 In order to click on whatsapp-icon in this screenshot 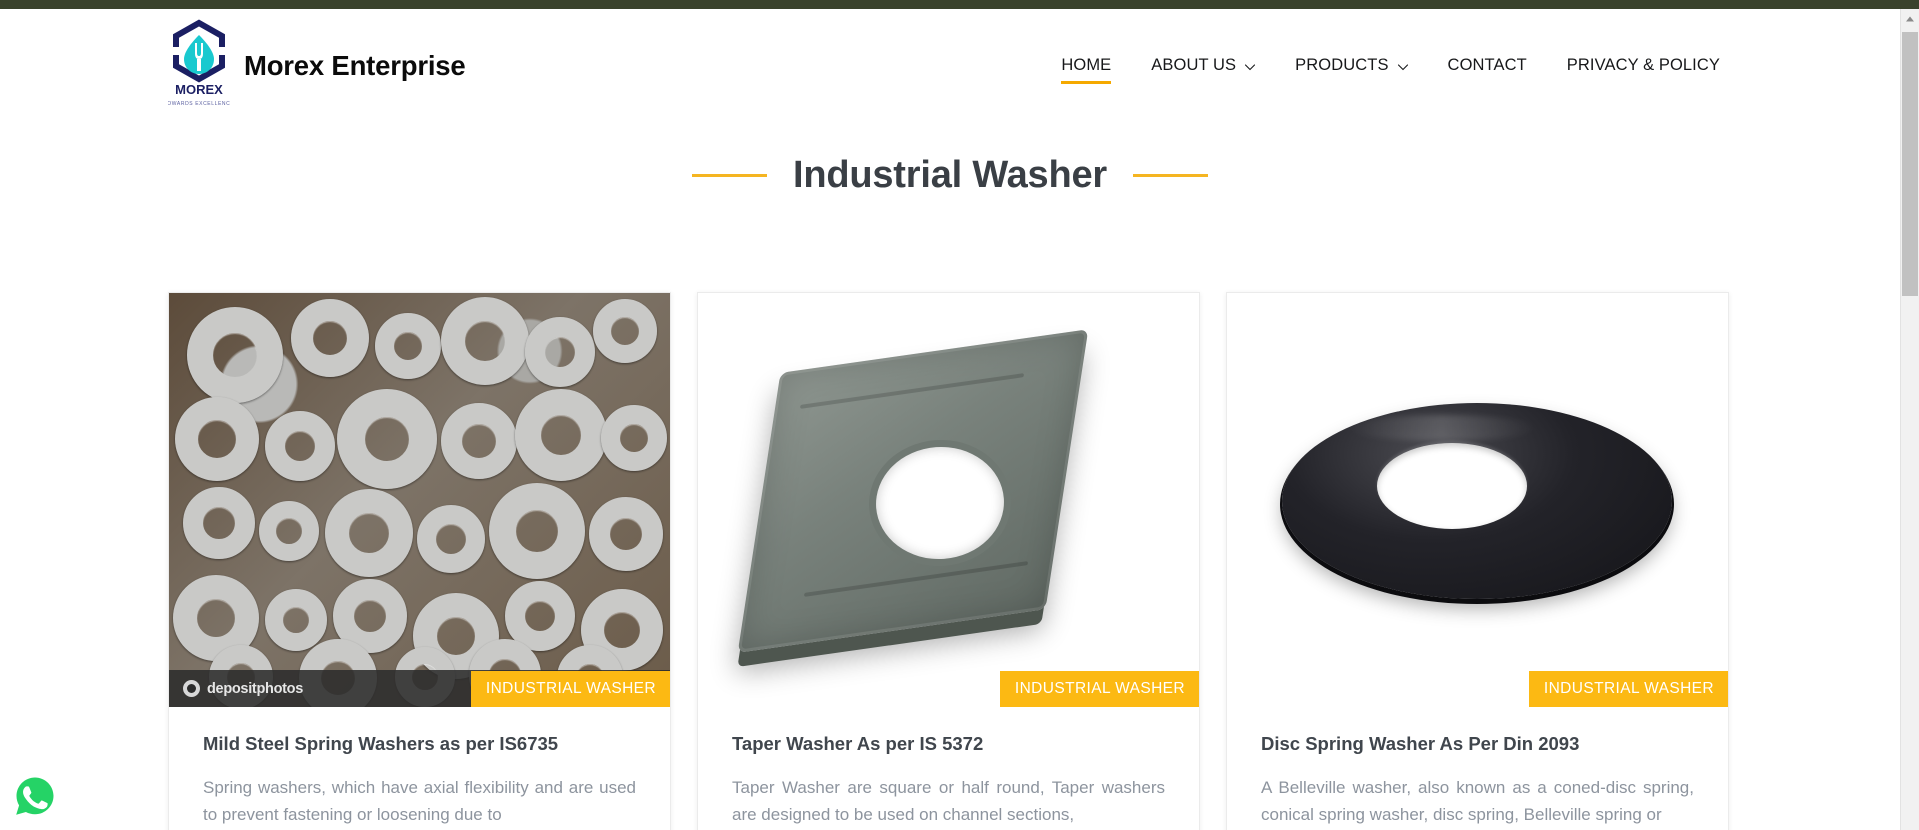, I will do `click(35, 799)`.